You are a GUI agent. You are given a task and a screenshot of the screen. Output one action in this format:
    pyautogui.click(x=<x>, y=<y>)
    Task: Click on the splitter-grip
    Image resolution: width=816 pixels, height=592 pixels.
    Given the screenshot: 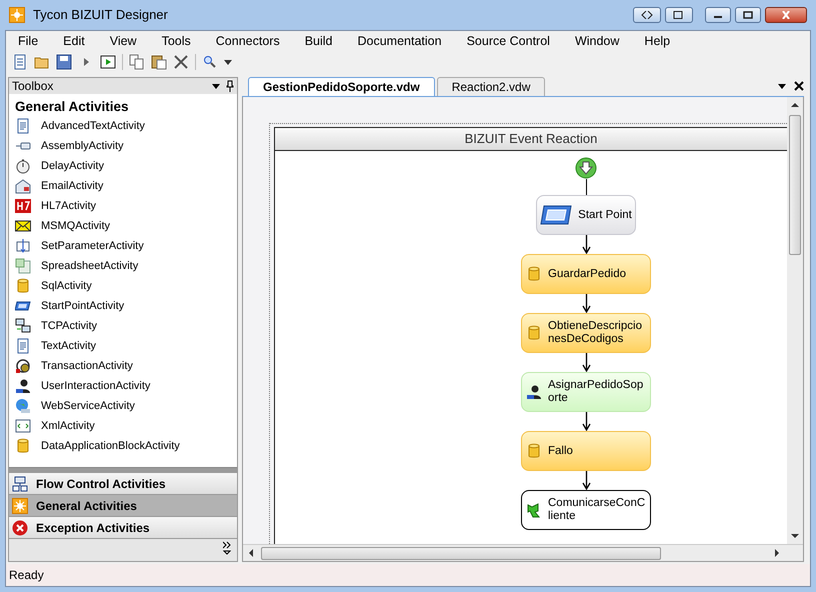 What is the action you would take?
    pyautogui.click(x=123, y=470)
    